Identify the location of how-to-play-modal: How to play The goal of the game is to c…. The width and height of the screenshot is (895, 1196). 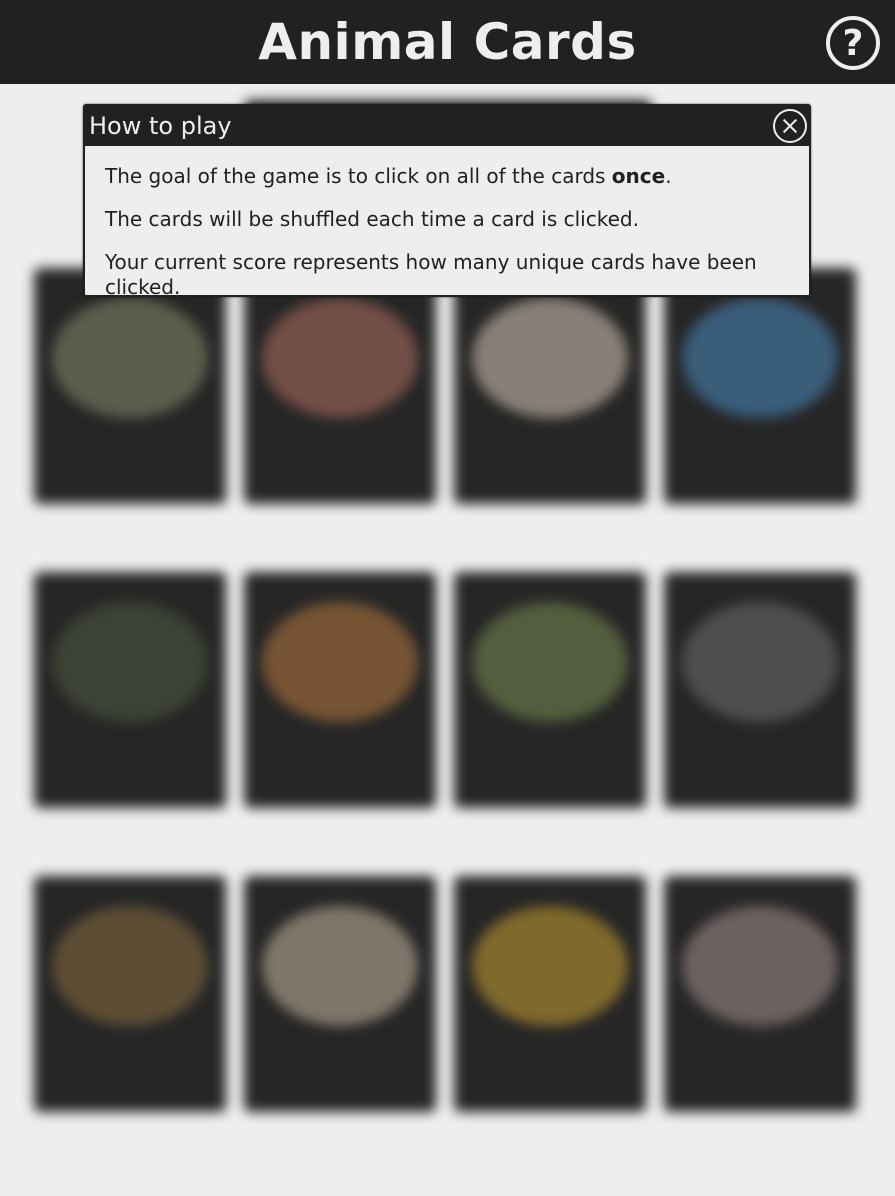
(447, 202).